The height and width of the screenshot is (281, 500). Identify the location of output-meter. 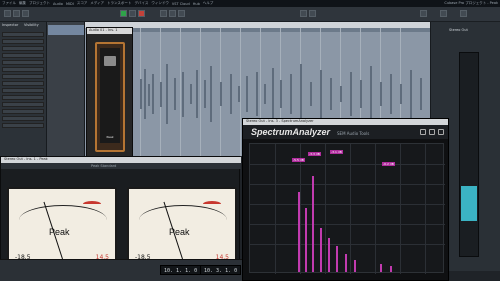
(469, 154).